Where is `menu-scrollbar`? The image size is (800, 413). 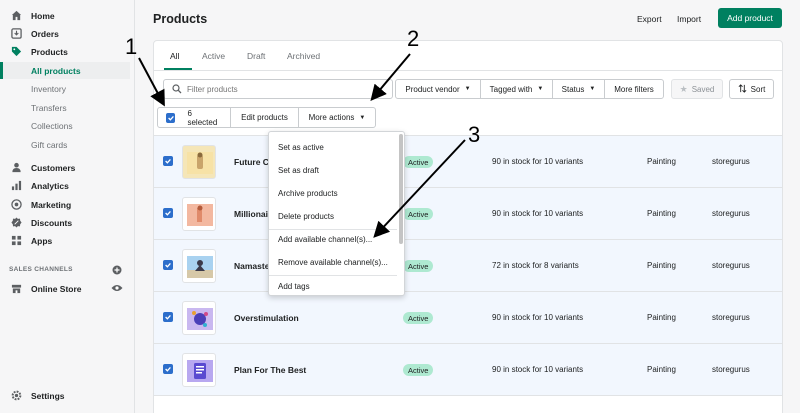
menu-scrollbar is located at coordinates (401, 189).